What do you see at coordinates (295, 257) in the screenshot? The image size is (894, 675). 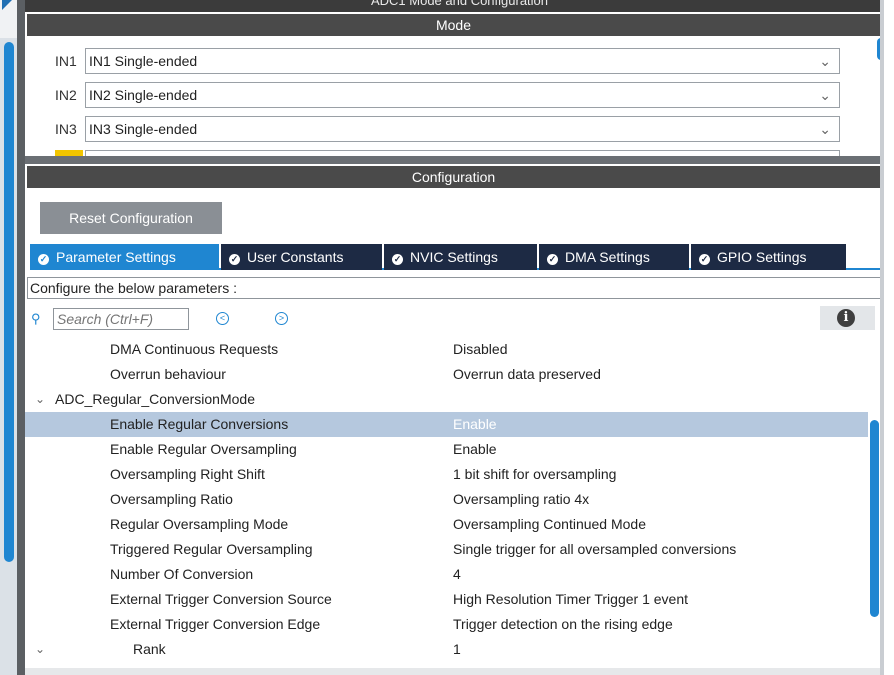 I see `tab-user-constants-label: User Constants` at bounding box center [295, 257].